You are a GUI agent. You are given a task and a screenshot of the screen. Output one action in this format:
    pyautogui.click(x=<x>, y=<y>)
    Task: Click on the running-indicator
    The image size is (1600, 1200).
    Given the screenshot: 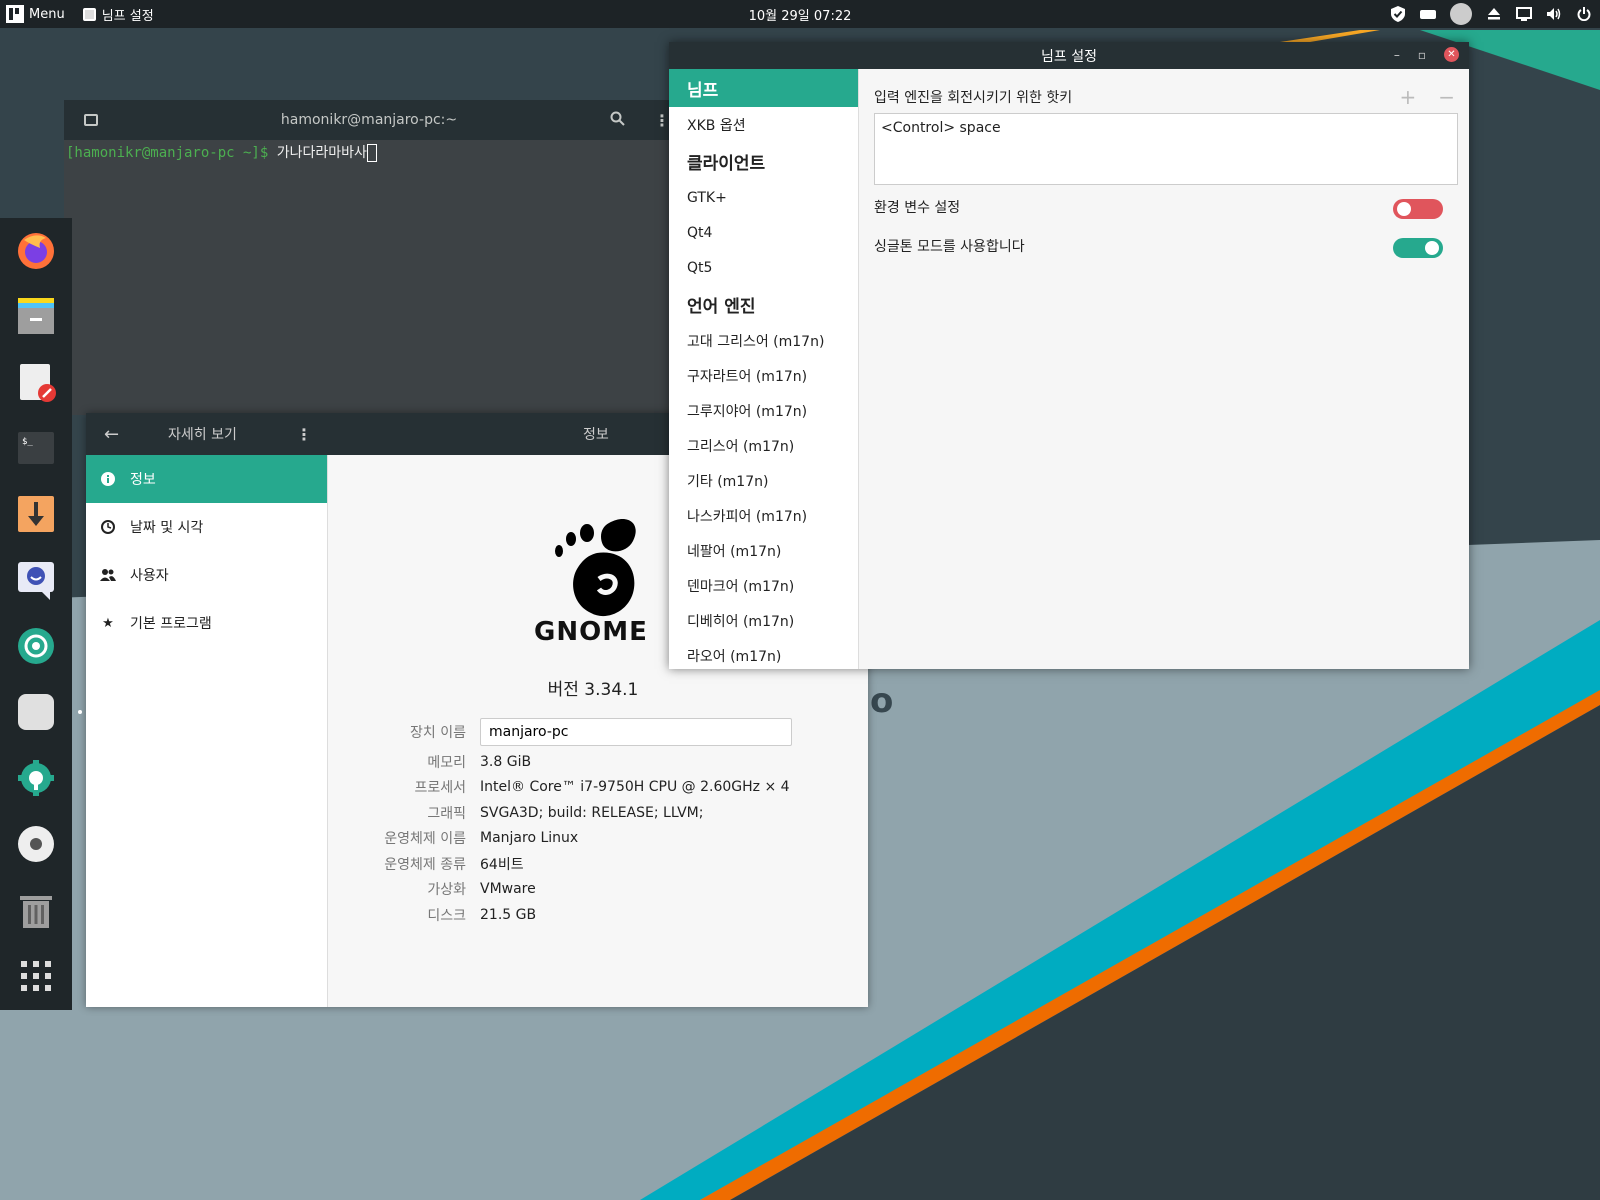 What is the action you would take?
    pyautogui.click(x=80, y=712)
    